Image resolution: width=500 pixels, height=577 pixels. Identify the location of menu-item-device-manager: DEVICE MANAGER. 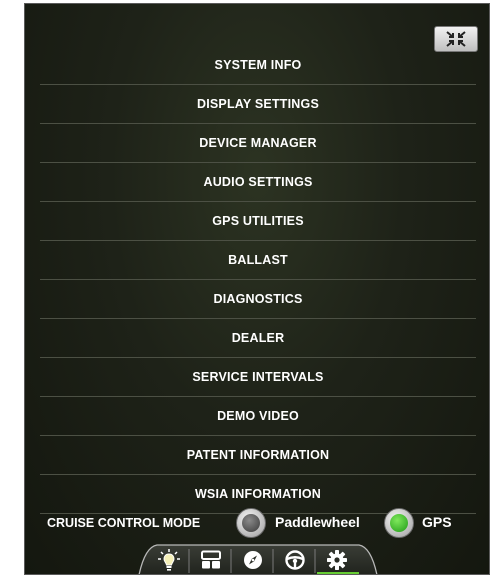
(258, 143).